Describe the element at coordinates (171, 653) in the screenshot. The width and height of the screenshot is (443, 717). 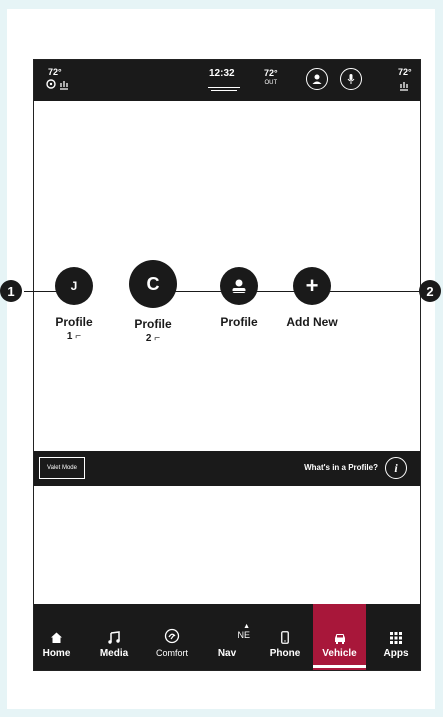
I see `nav-comfort-label: Comfort` at that location.